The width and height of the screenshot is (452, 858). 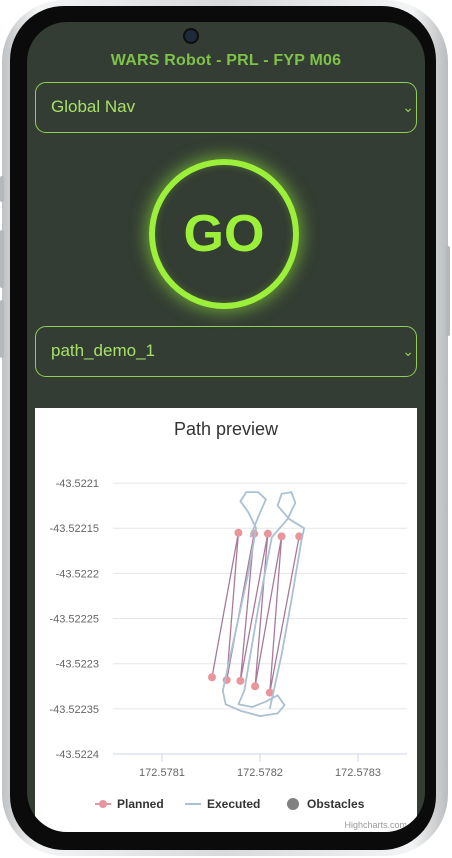 What do you see at coordinates (74, 620) in the screenshot?
I see `y-tick-label: -43.52225` at bounding box center [74, 620].